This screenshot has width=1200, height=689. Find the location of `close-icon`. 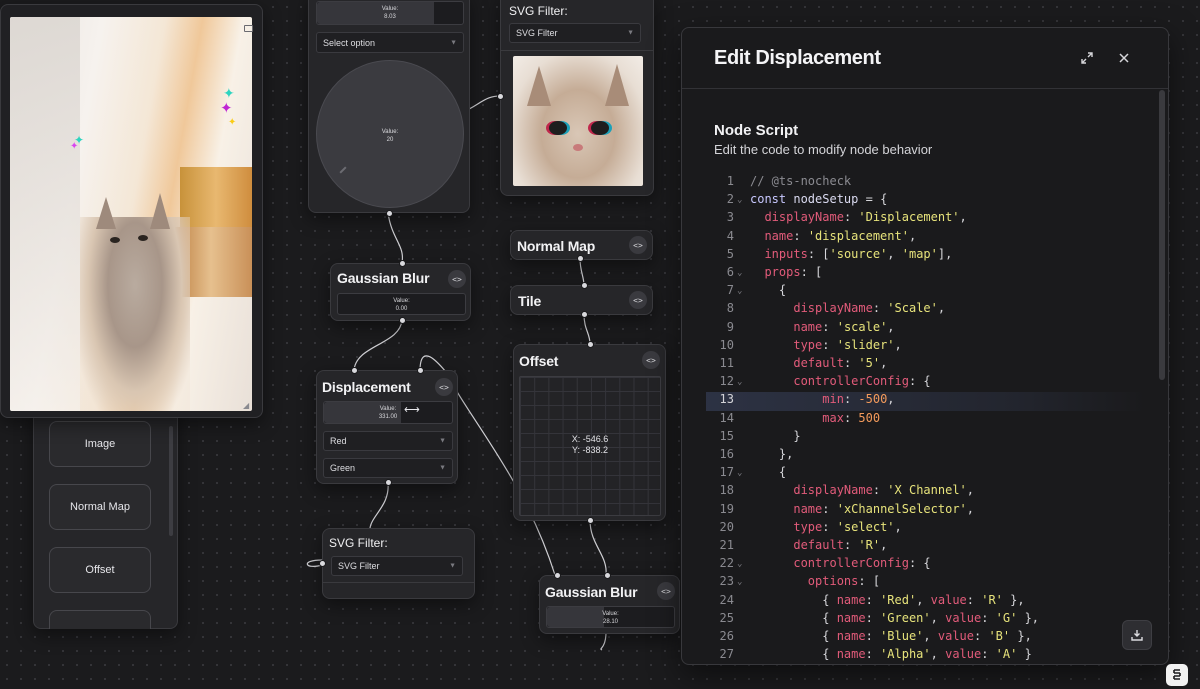

close-icon is located at coordinates (1124, 58).